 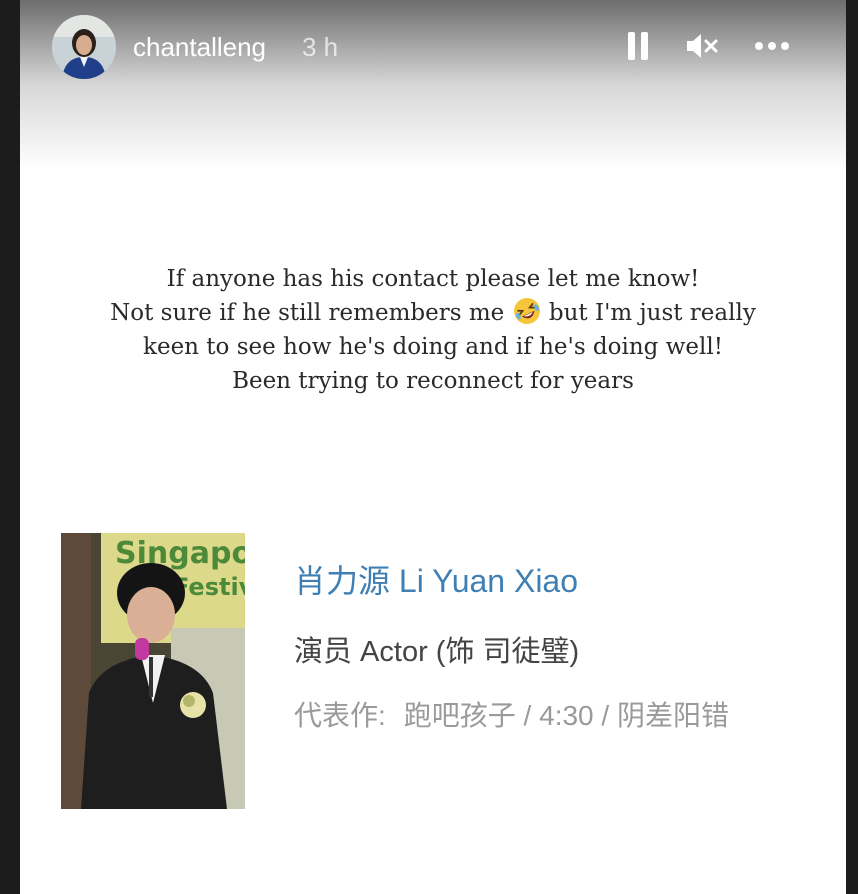 What do you see at coordinates (180, 553) in the screenshot?
I see `photo-sign-text-1: Singapo` at bounding box center [180, 553].